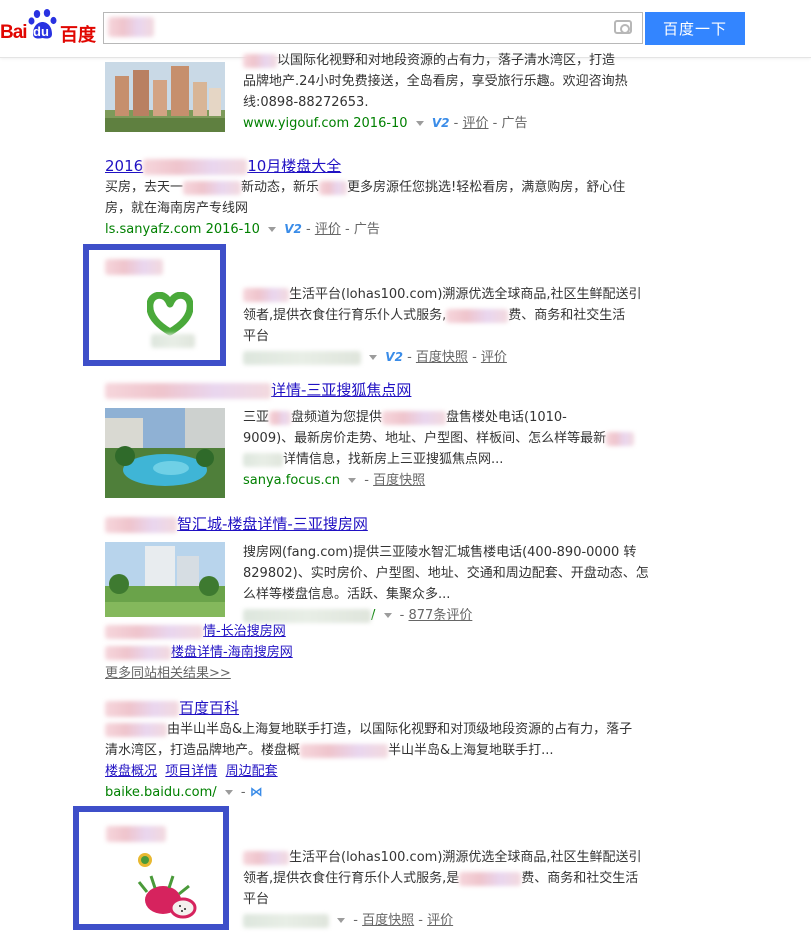  I want to click on result3-thumbnail-highlight, so click(154, 305).